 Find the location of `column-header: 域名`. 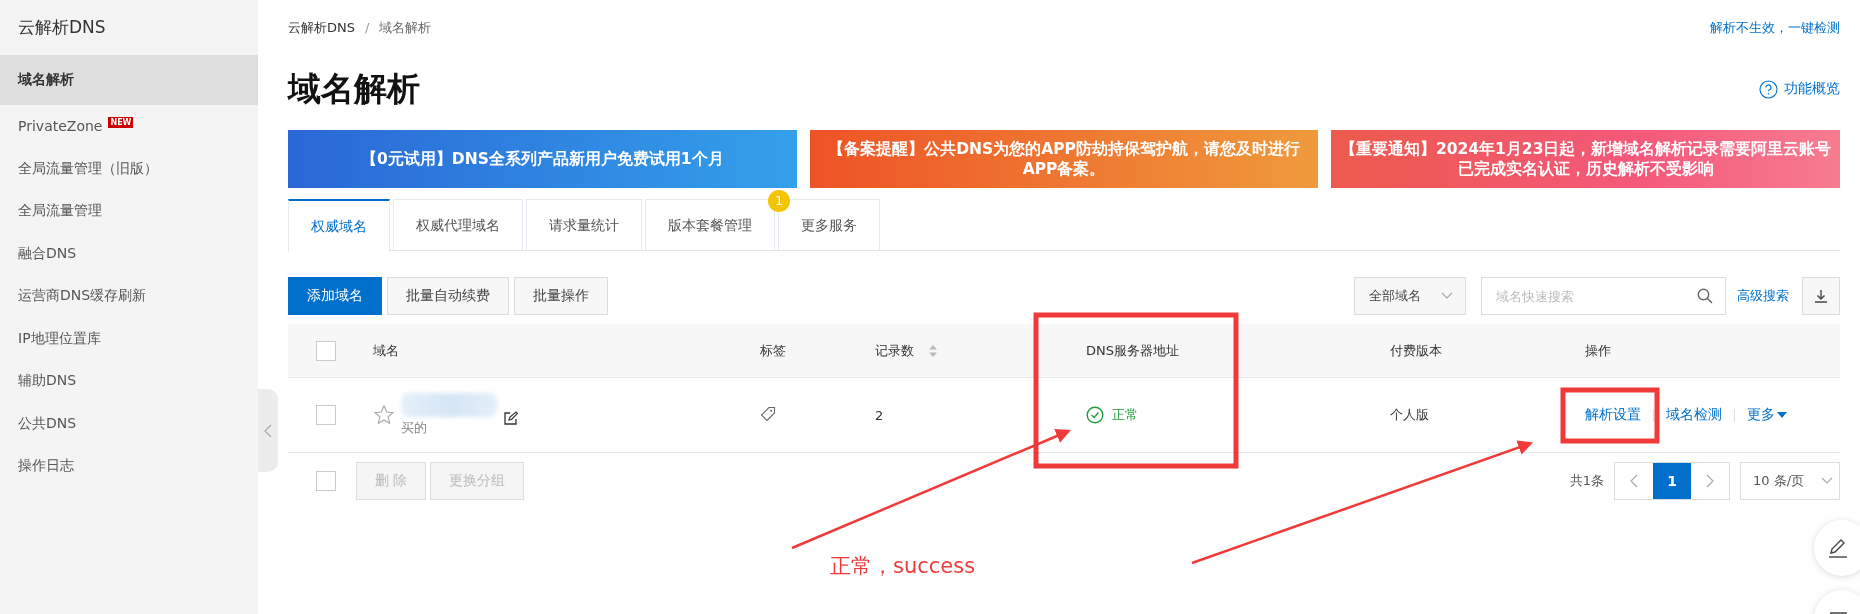

column-header: 域名 is located at coordinates (386, 350).